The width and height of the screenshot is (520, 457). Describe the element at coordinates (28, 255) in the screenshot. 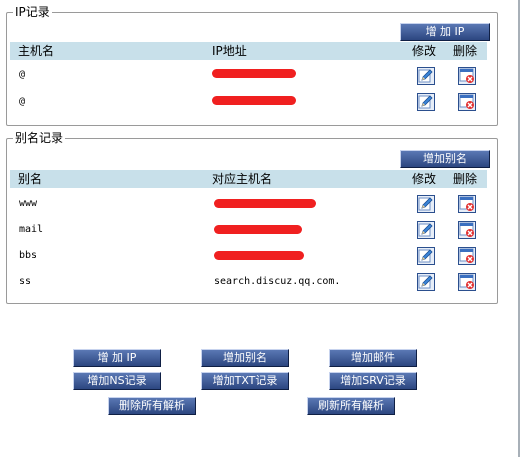

I see `alias-cell: bbs` at that location.